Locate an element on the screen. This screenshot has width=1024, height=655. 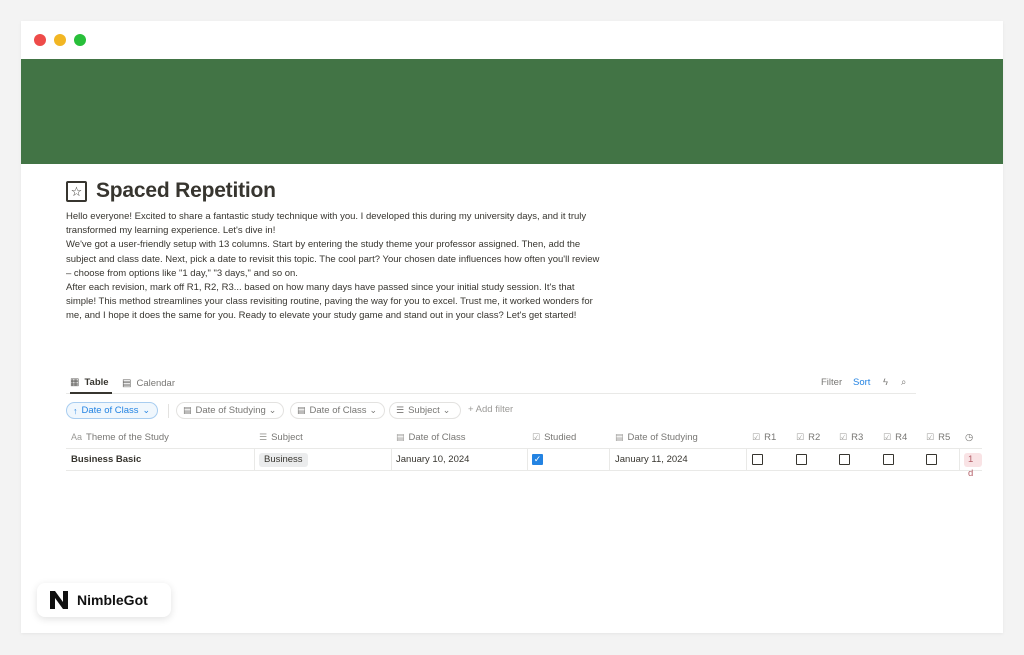
tab-table: ▦ Table is located at coordinates (91, 383).